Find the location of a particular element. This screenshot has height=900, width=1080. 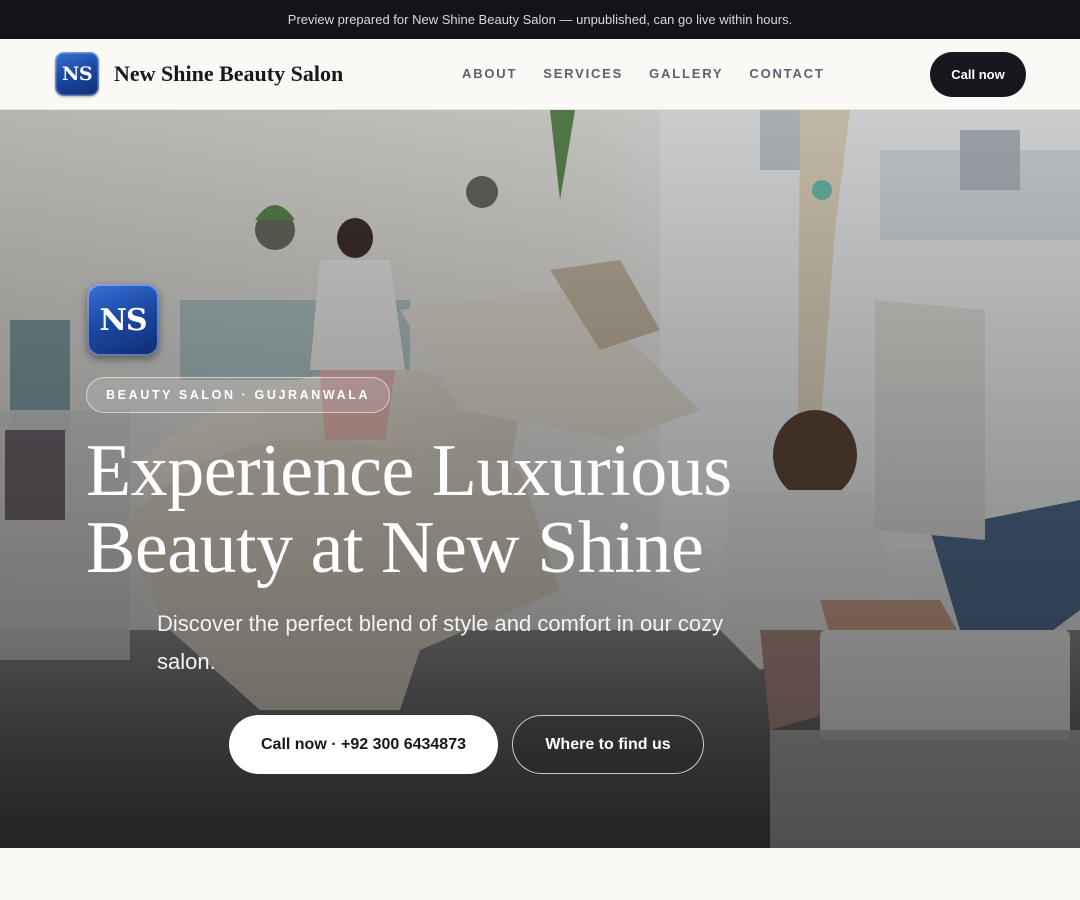

nav-link-contact: CONTACT is located at coordinates (786, 73).